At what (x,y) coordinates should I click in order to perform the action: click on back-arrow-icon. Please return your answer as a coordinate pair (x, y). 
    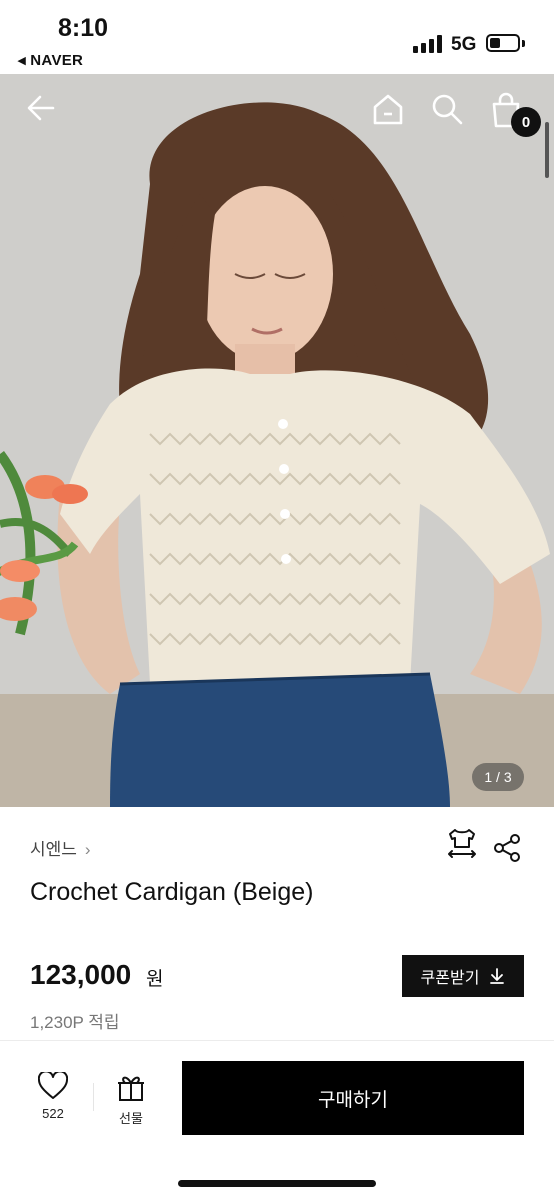
    Looking at the image, I should click on (45, 112).